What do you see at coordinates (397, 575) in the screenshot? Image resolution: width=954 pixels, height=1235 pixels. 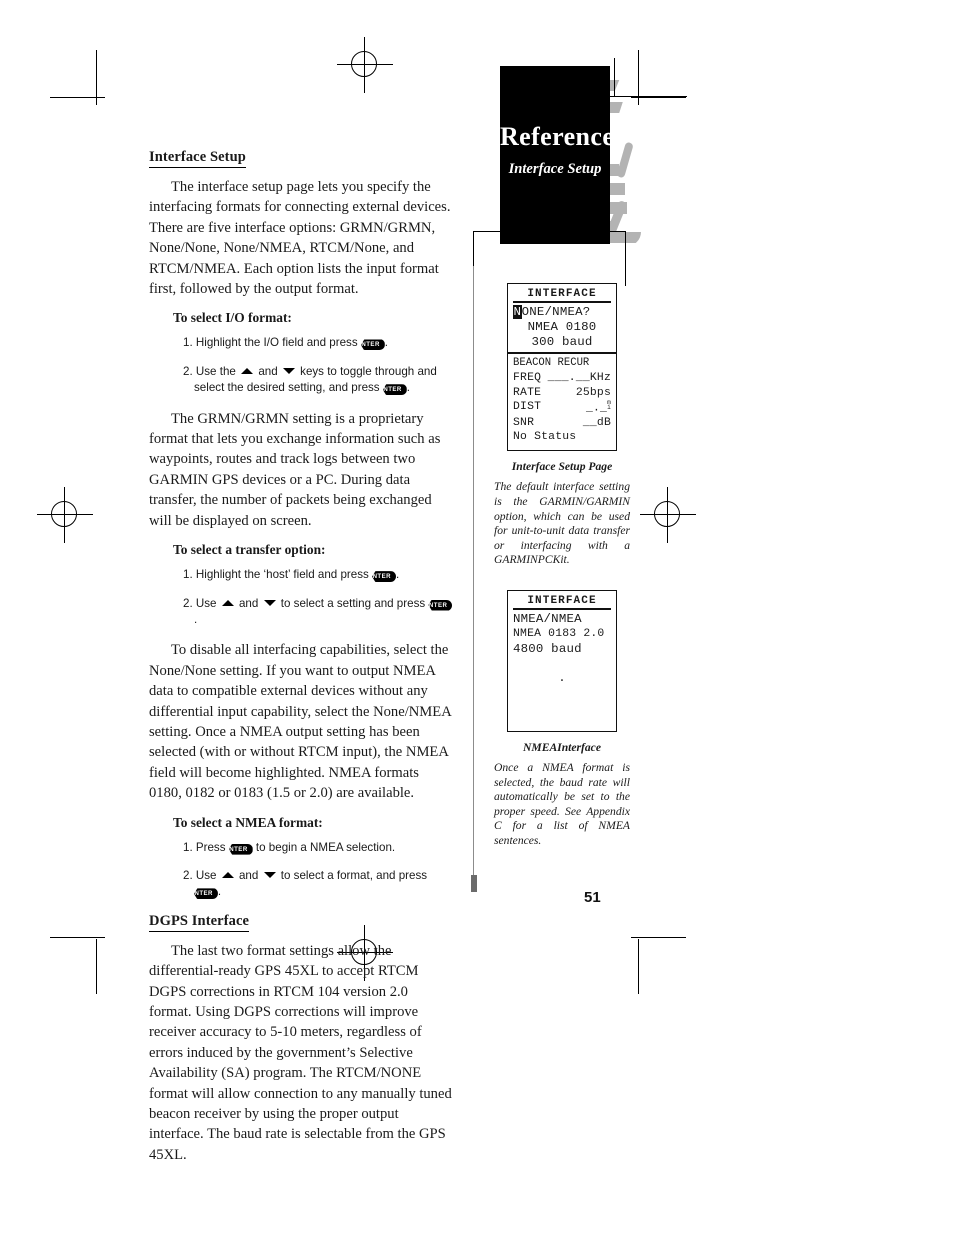 I see `step-transfer-1-period: .` at bounding box center [397, 575].